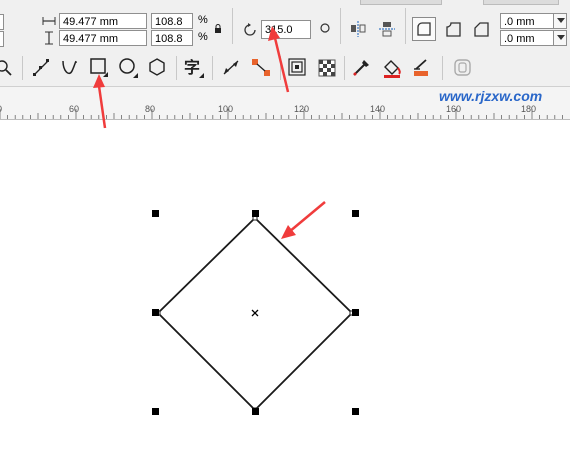 The height and width of the screenshot is (475, 570). I want to click on dimension-tool-icon, so click(232, 68).